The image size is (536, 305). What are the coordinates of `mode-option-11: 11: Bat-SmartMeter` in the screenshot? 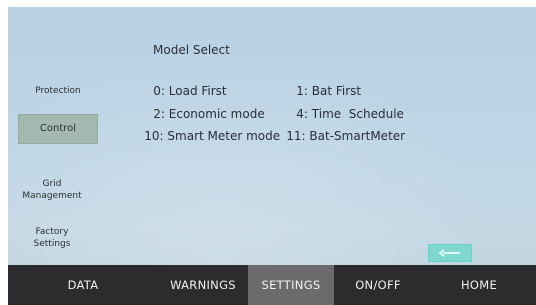 It's located at (338, 136).